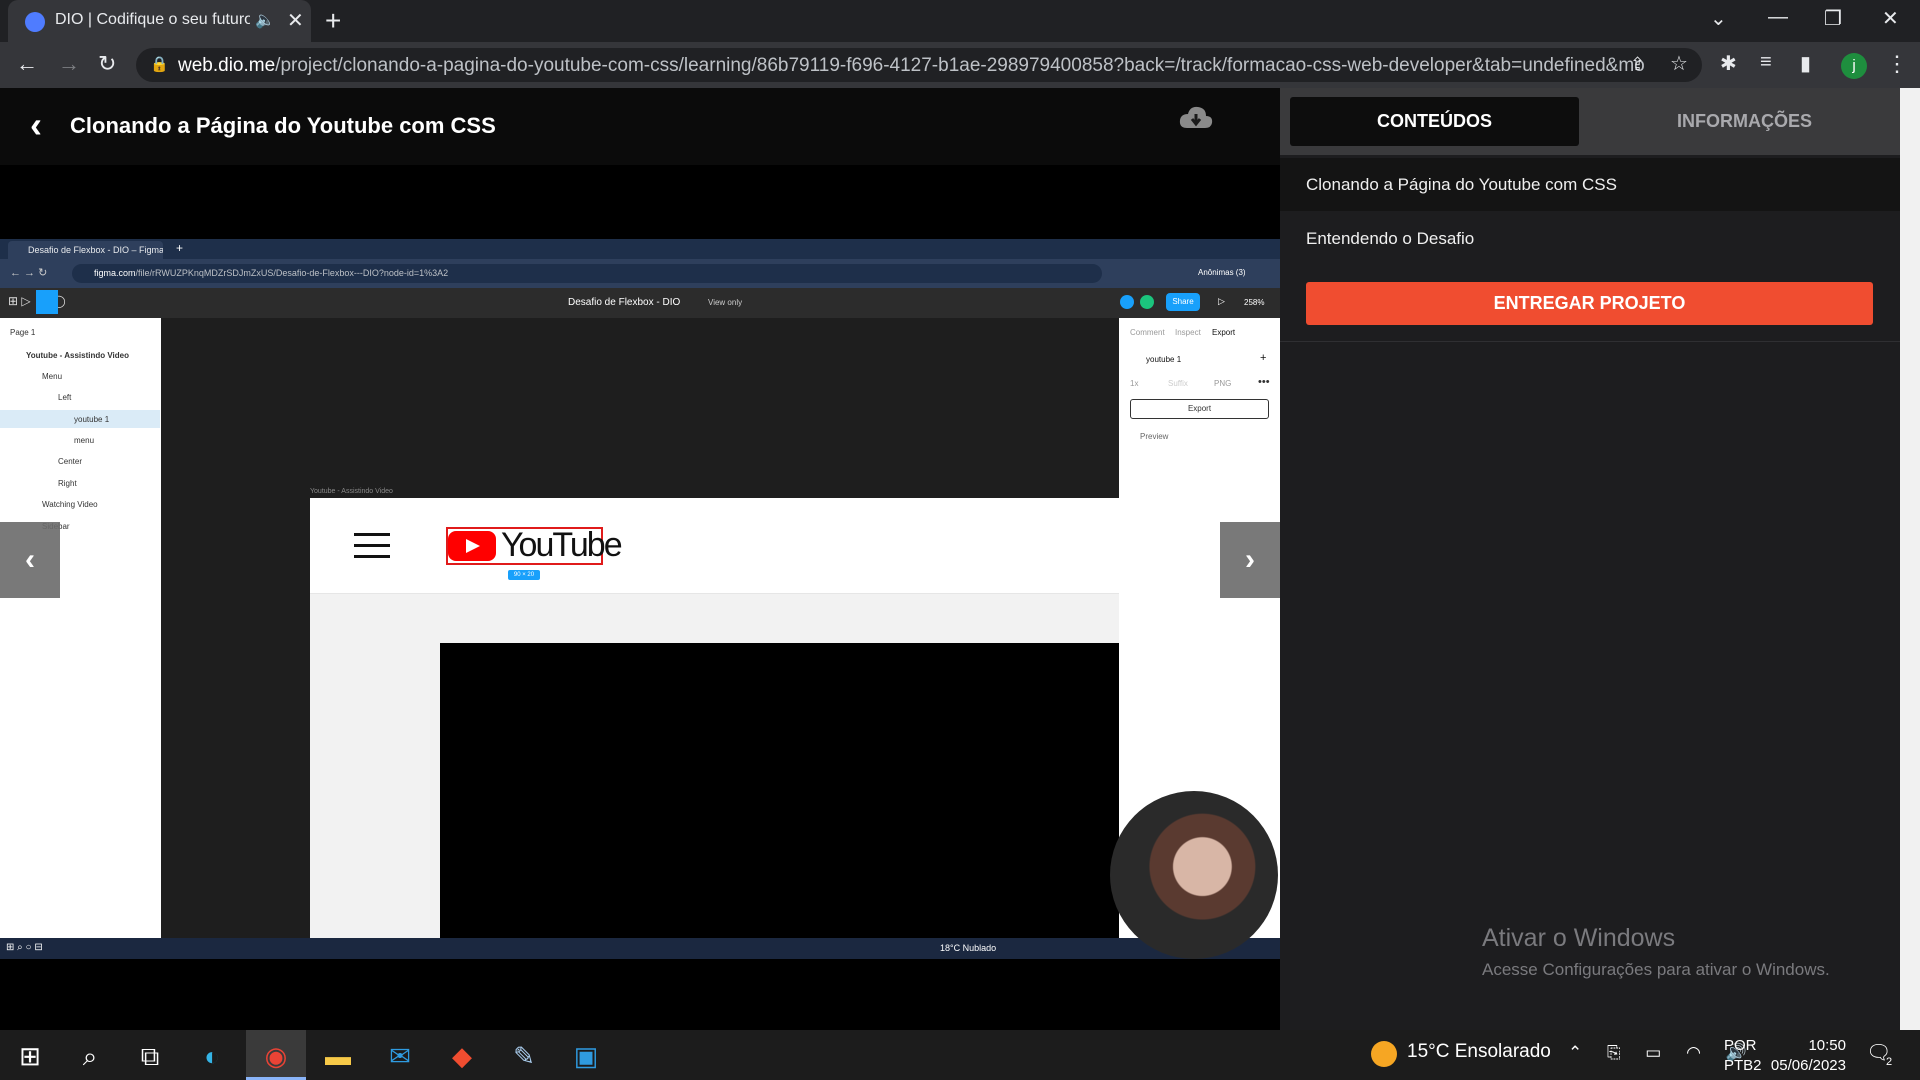 The width and height of the screenshot is (1920, 1080). What do you see at coordinates (1897, 64) in the screenshot?
I see `menu-kebab-icon: ⋮` at bounding box center [1897, 64].